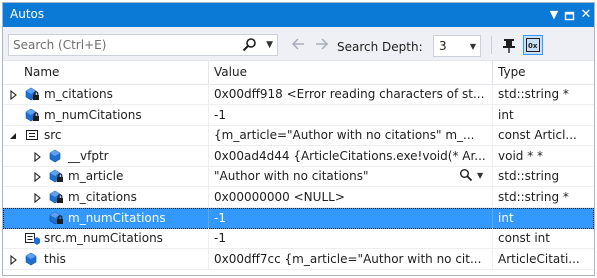 The height and width of the screenshot is (278, 597). I want to click on column-header-value: Value, so click(230, 72).